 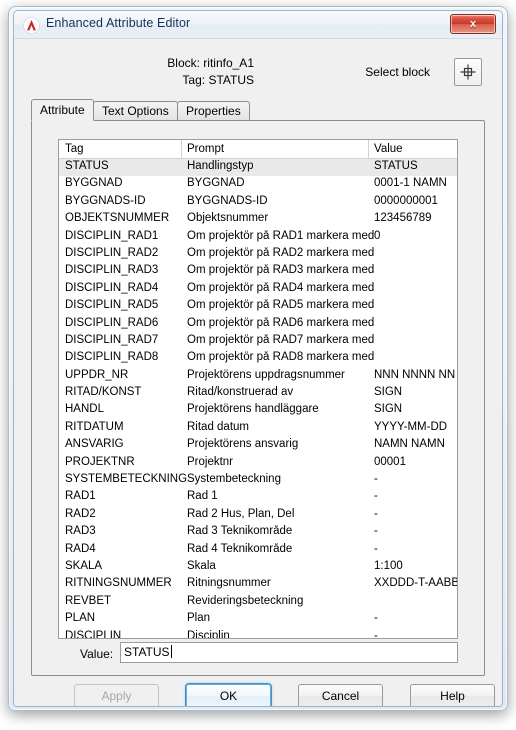 I want to click on table-row: ANSVARIG Projektörens ansvarig NAMN NAMN, so click(x=258, y=445).